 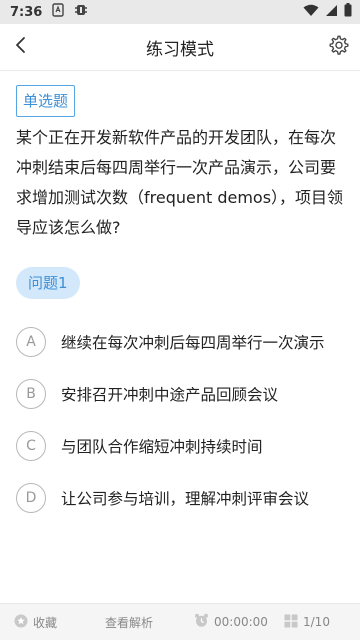 I want to click on gear-icon, so click(x=339, y=47).